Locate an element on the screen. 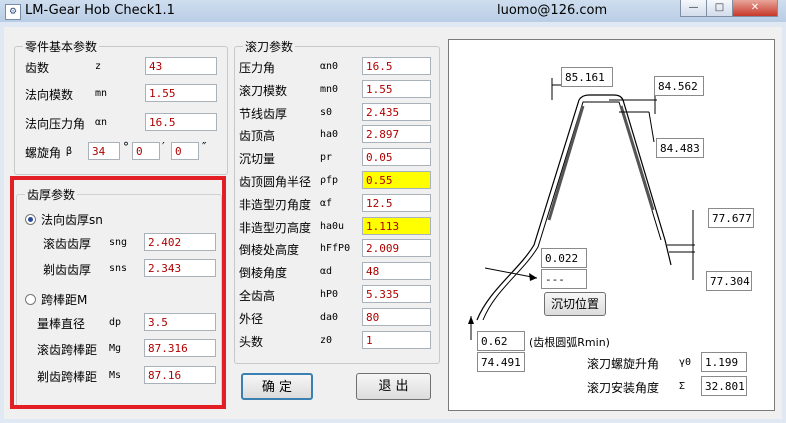  undercut-arrow is located at coordinates (511, 273).